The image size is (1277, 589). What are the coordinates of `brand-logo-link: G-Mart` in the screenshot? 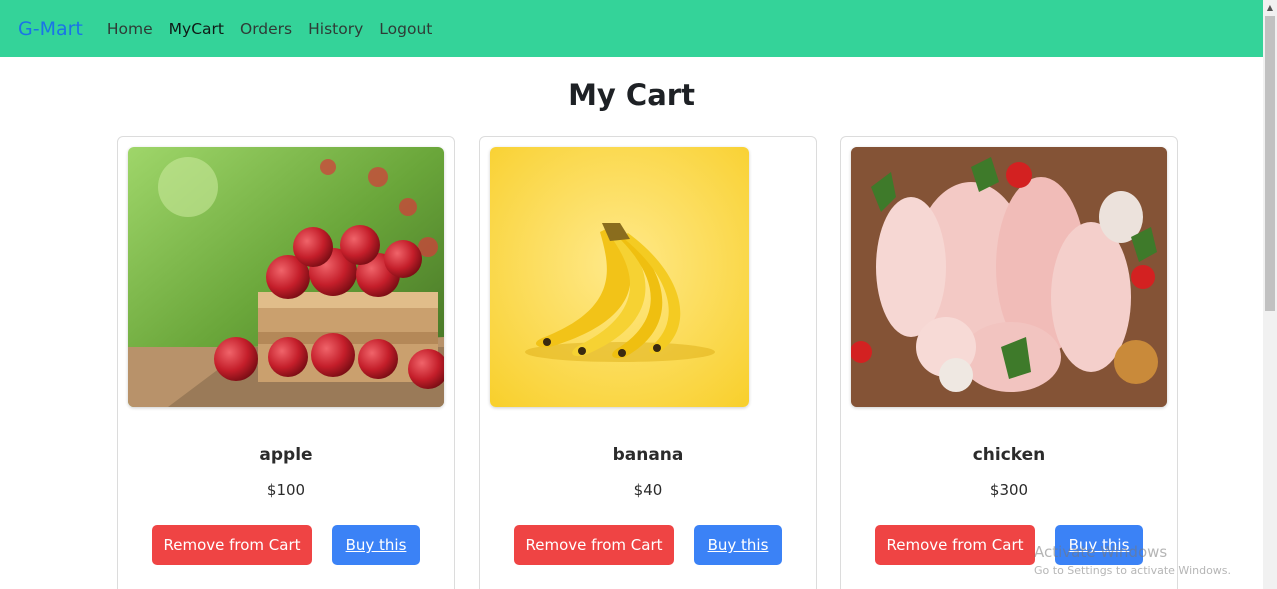 It's located at (50, 29).